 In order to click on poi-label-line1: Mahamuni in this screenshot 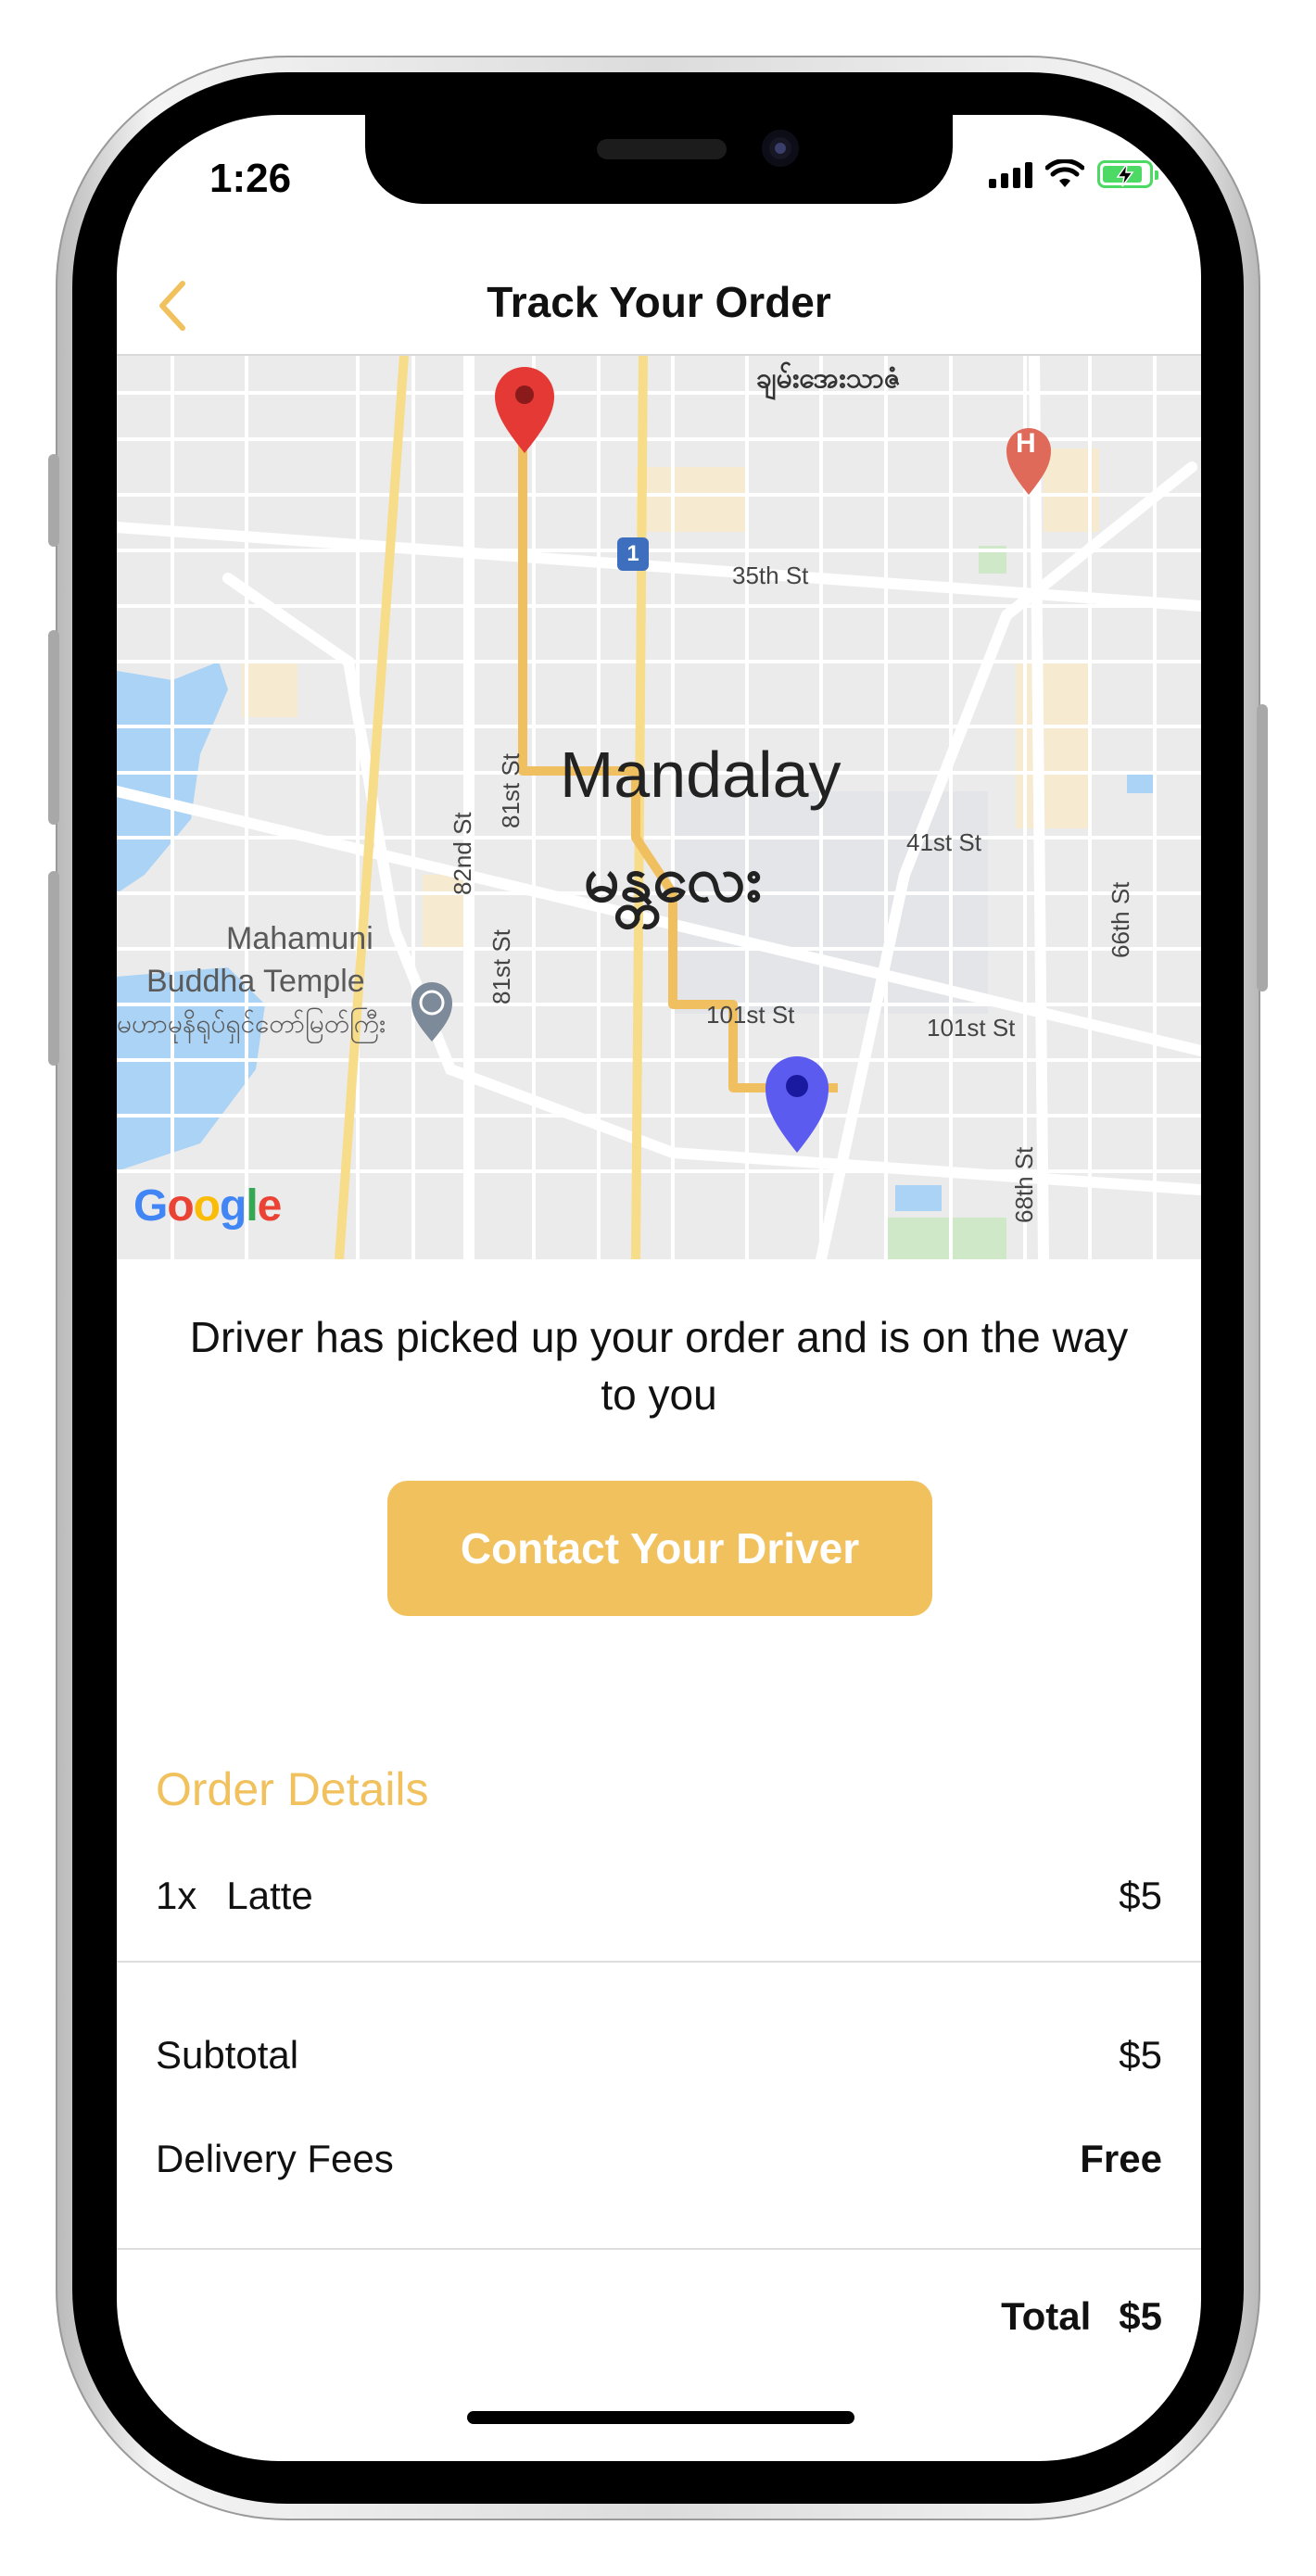, I will do `click(299, 938)`.